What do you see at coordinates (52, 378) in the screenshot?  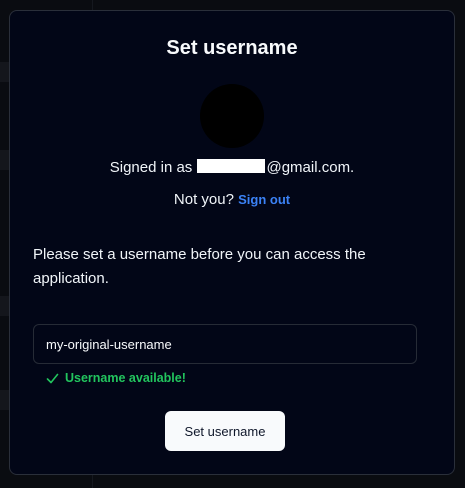 I see `check-icon` at bounding box center [52, 378].